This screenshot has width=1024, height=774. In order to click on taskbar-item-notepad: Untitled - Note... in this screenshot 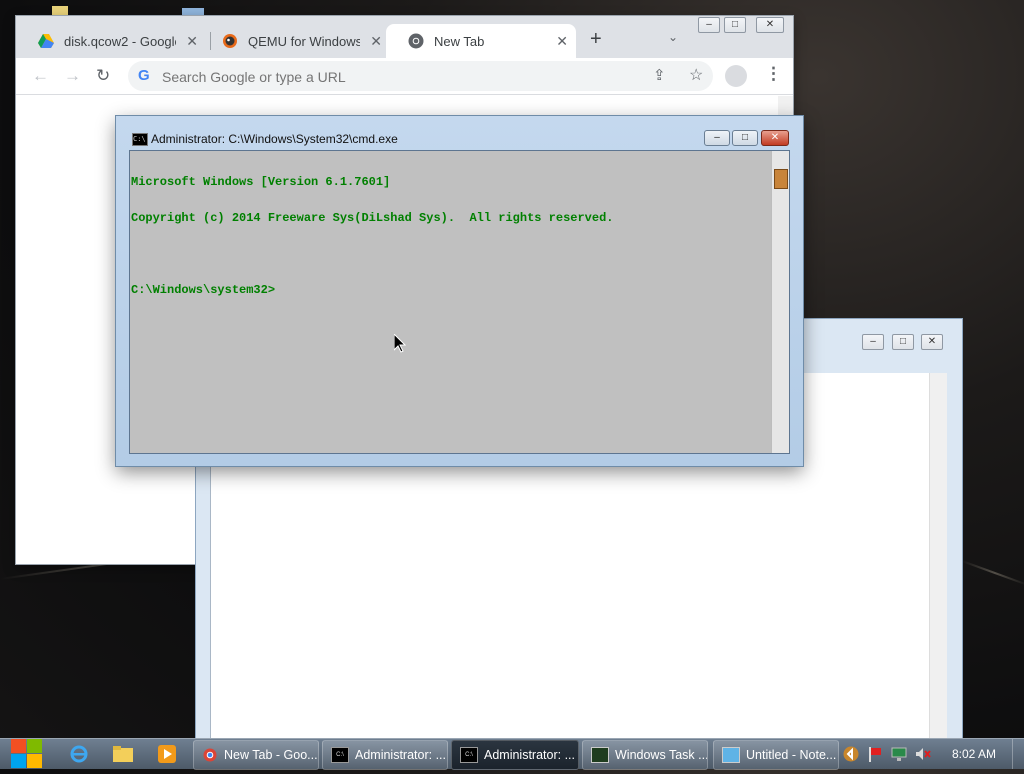, I will do `click(776, 755)`.